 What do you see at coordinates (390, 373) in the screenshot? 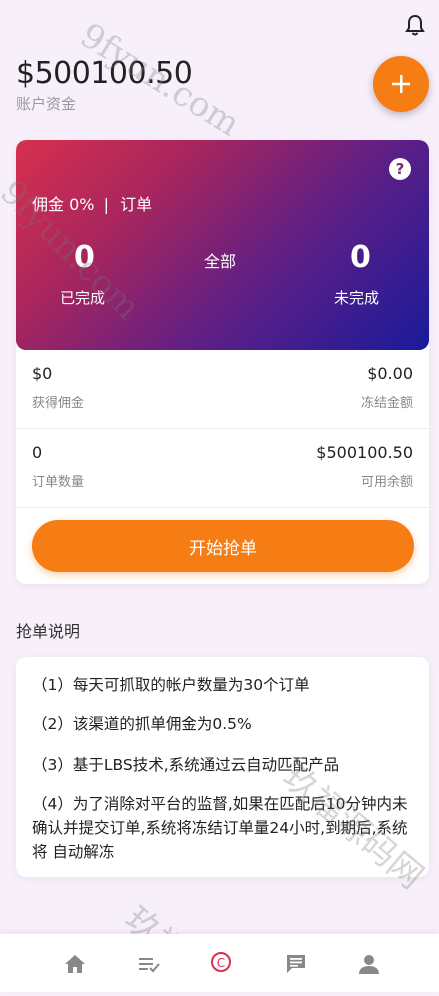
I see `frozen-amount-value: $0.00` at bounding box center [390, 373].